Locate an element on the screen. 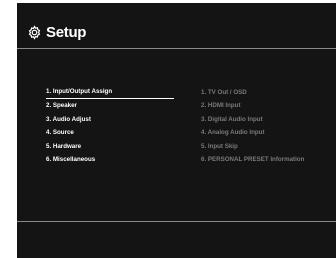  menu-item-input-output-assign: 1. Input/Output Assign is located at coordinates (110, 93).